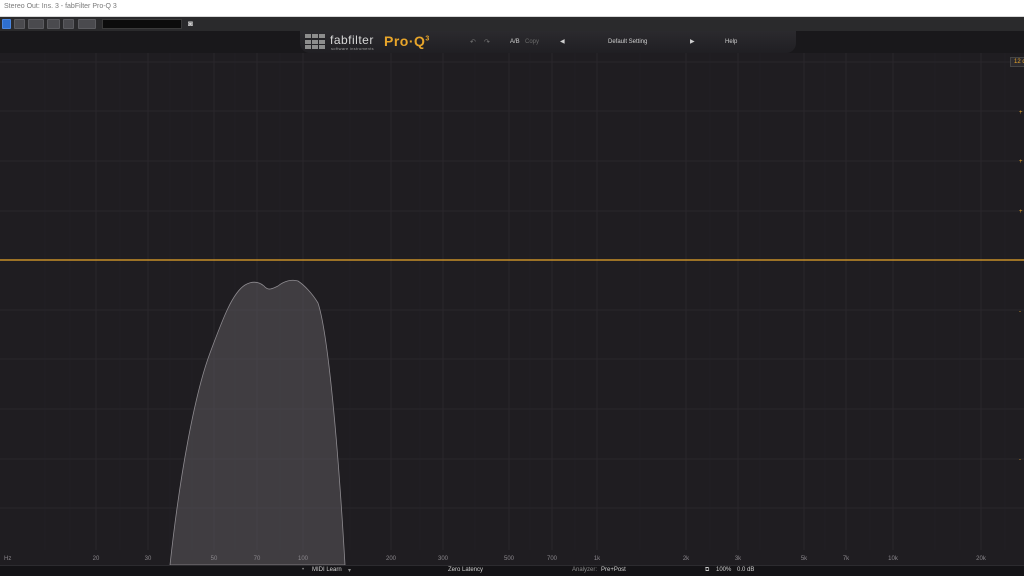 The height and width of the screenshot is (576, 1024). Describe the element at coordinates (53, 24) in the screenshot. I see `compare-button` at that location.